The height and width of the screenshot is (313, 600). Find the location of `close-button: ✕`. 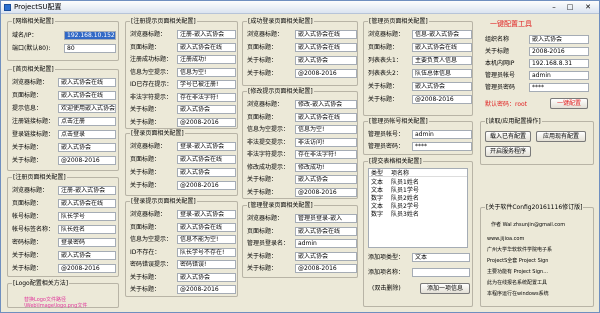

close-button: ✕ is located at coordinates (588, 7).